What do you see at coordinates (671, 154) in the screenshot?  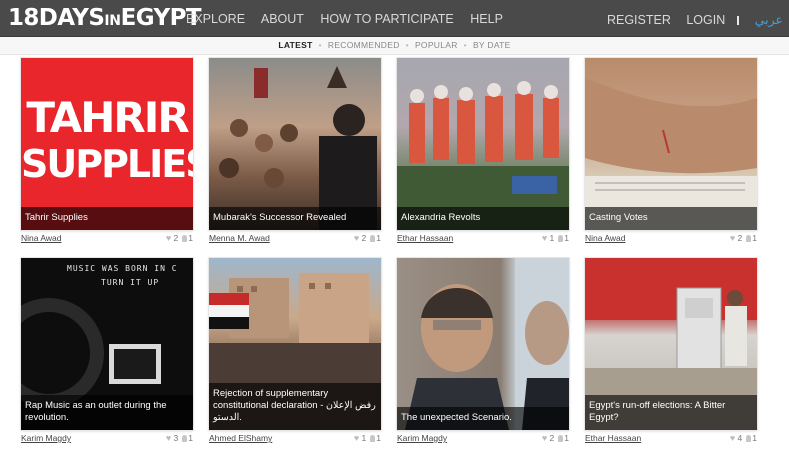 I see `inked-finger-illustration` at bounding box center [671, 154].